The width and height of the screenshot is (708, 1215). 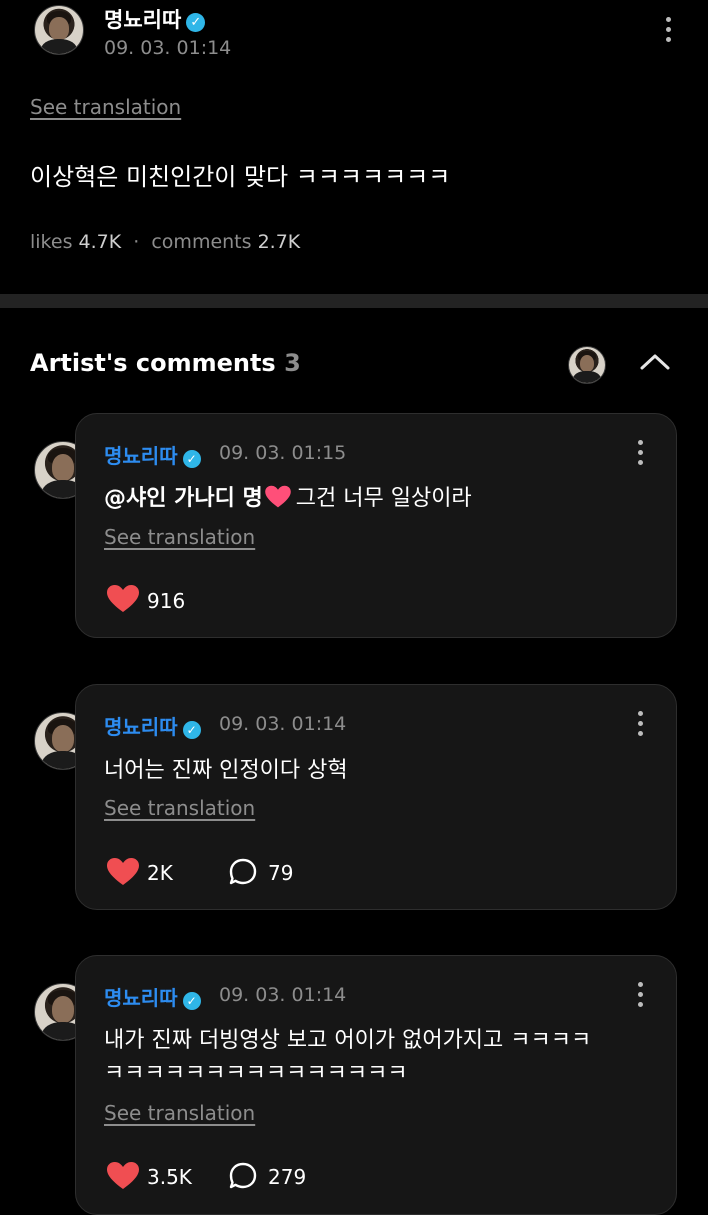 I want to click on post-author-avatar, so click(x=59, y=30).